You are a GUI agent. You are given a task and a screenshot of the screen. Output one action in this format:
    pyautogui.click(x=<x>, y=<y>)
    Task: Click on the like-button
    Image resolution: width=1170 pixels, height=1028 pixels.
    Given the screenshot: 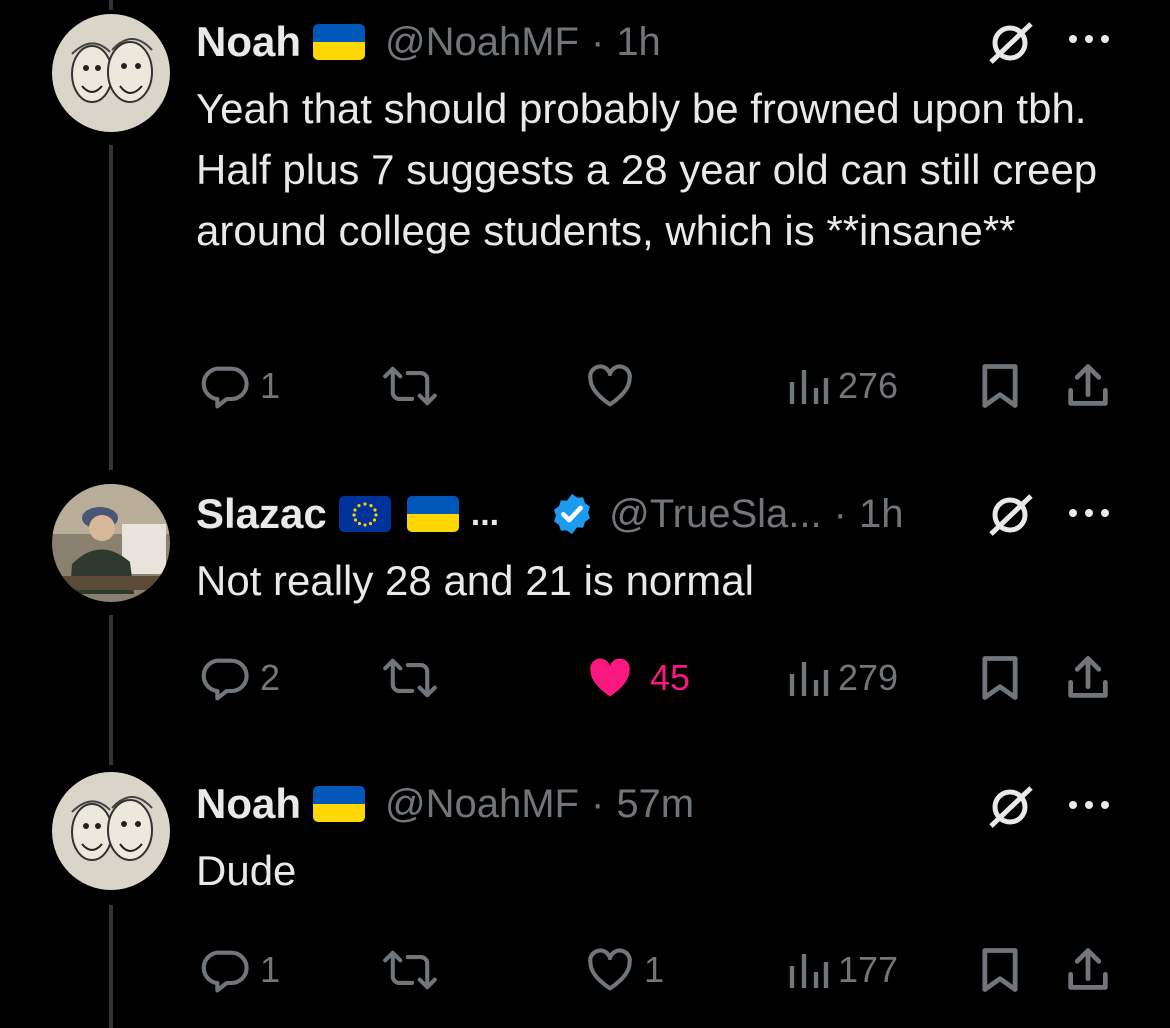 What is the action you would take?
    pyautogui.click(x=610, y=386)
    